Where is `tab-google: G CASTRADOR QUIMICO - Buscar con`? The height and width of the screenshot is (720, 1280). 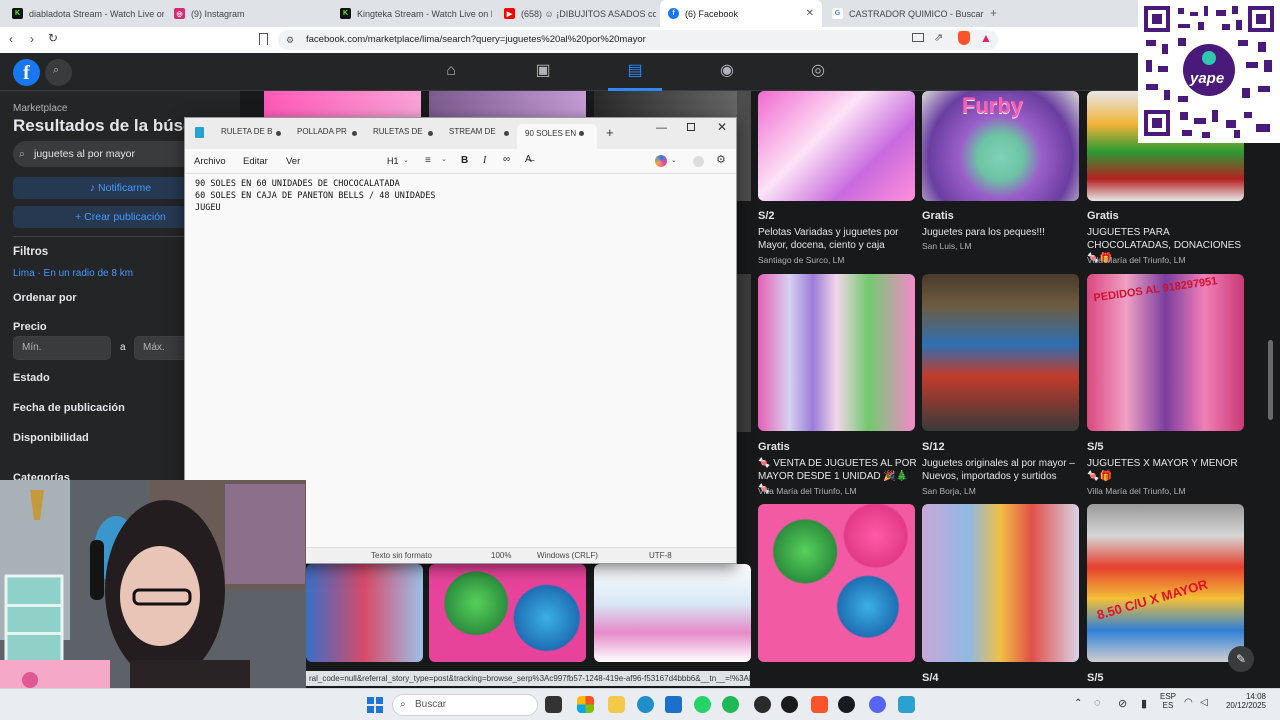 tab-google: G CASTRADOR QUIMICO - Buscar con is located at coordinates (904, 13).